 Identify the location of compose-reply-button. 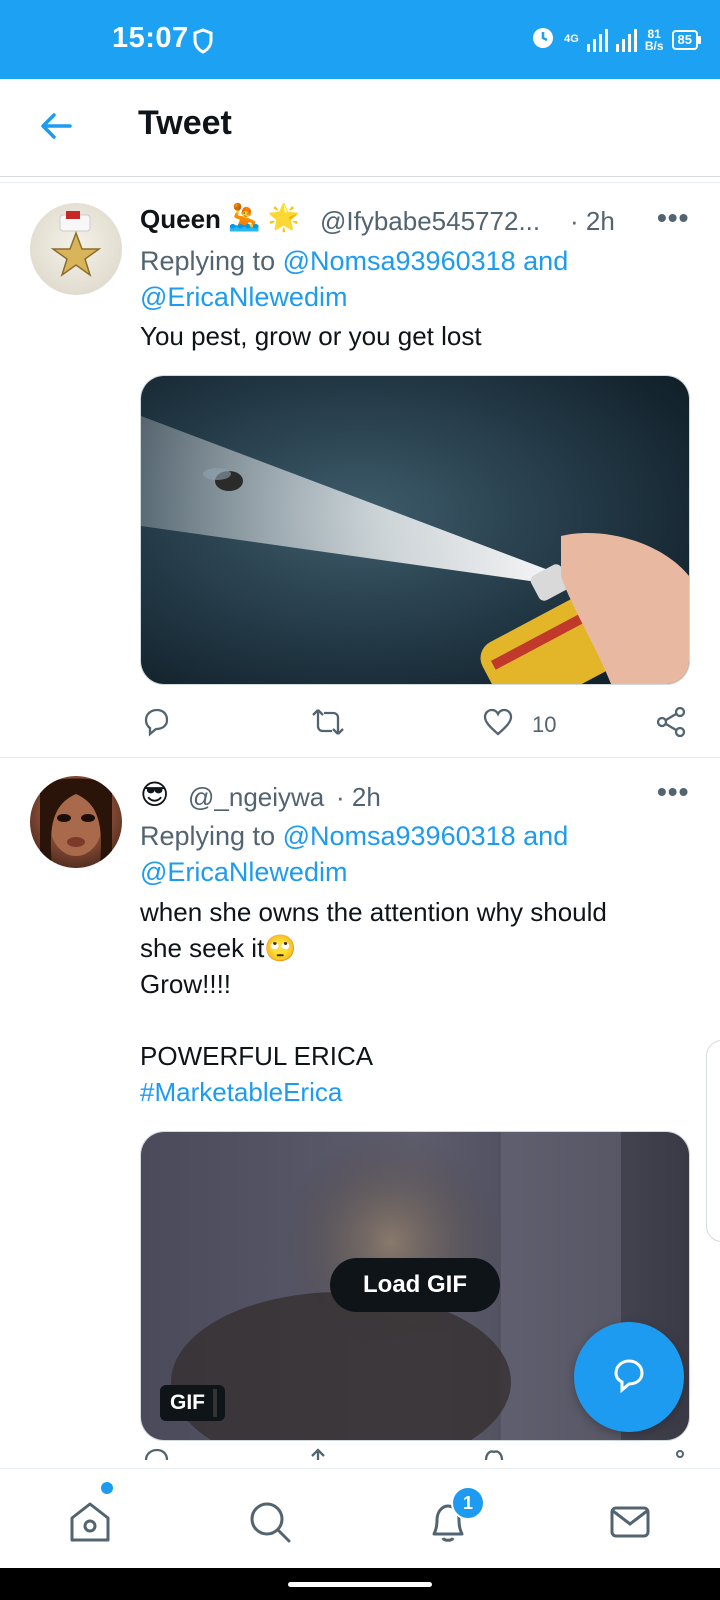
(629, 1377).